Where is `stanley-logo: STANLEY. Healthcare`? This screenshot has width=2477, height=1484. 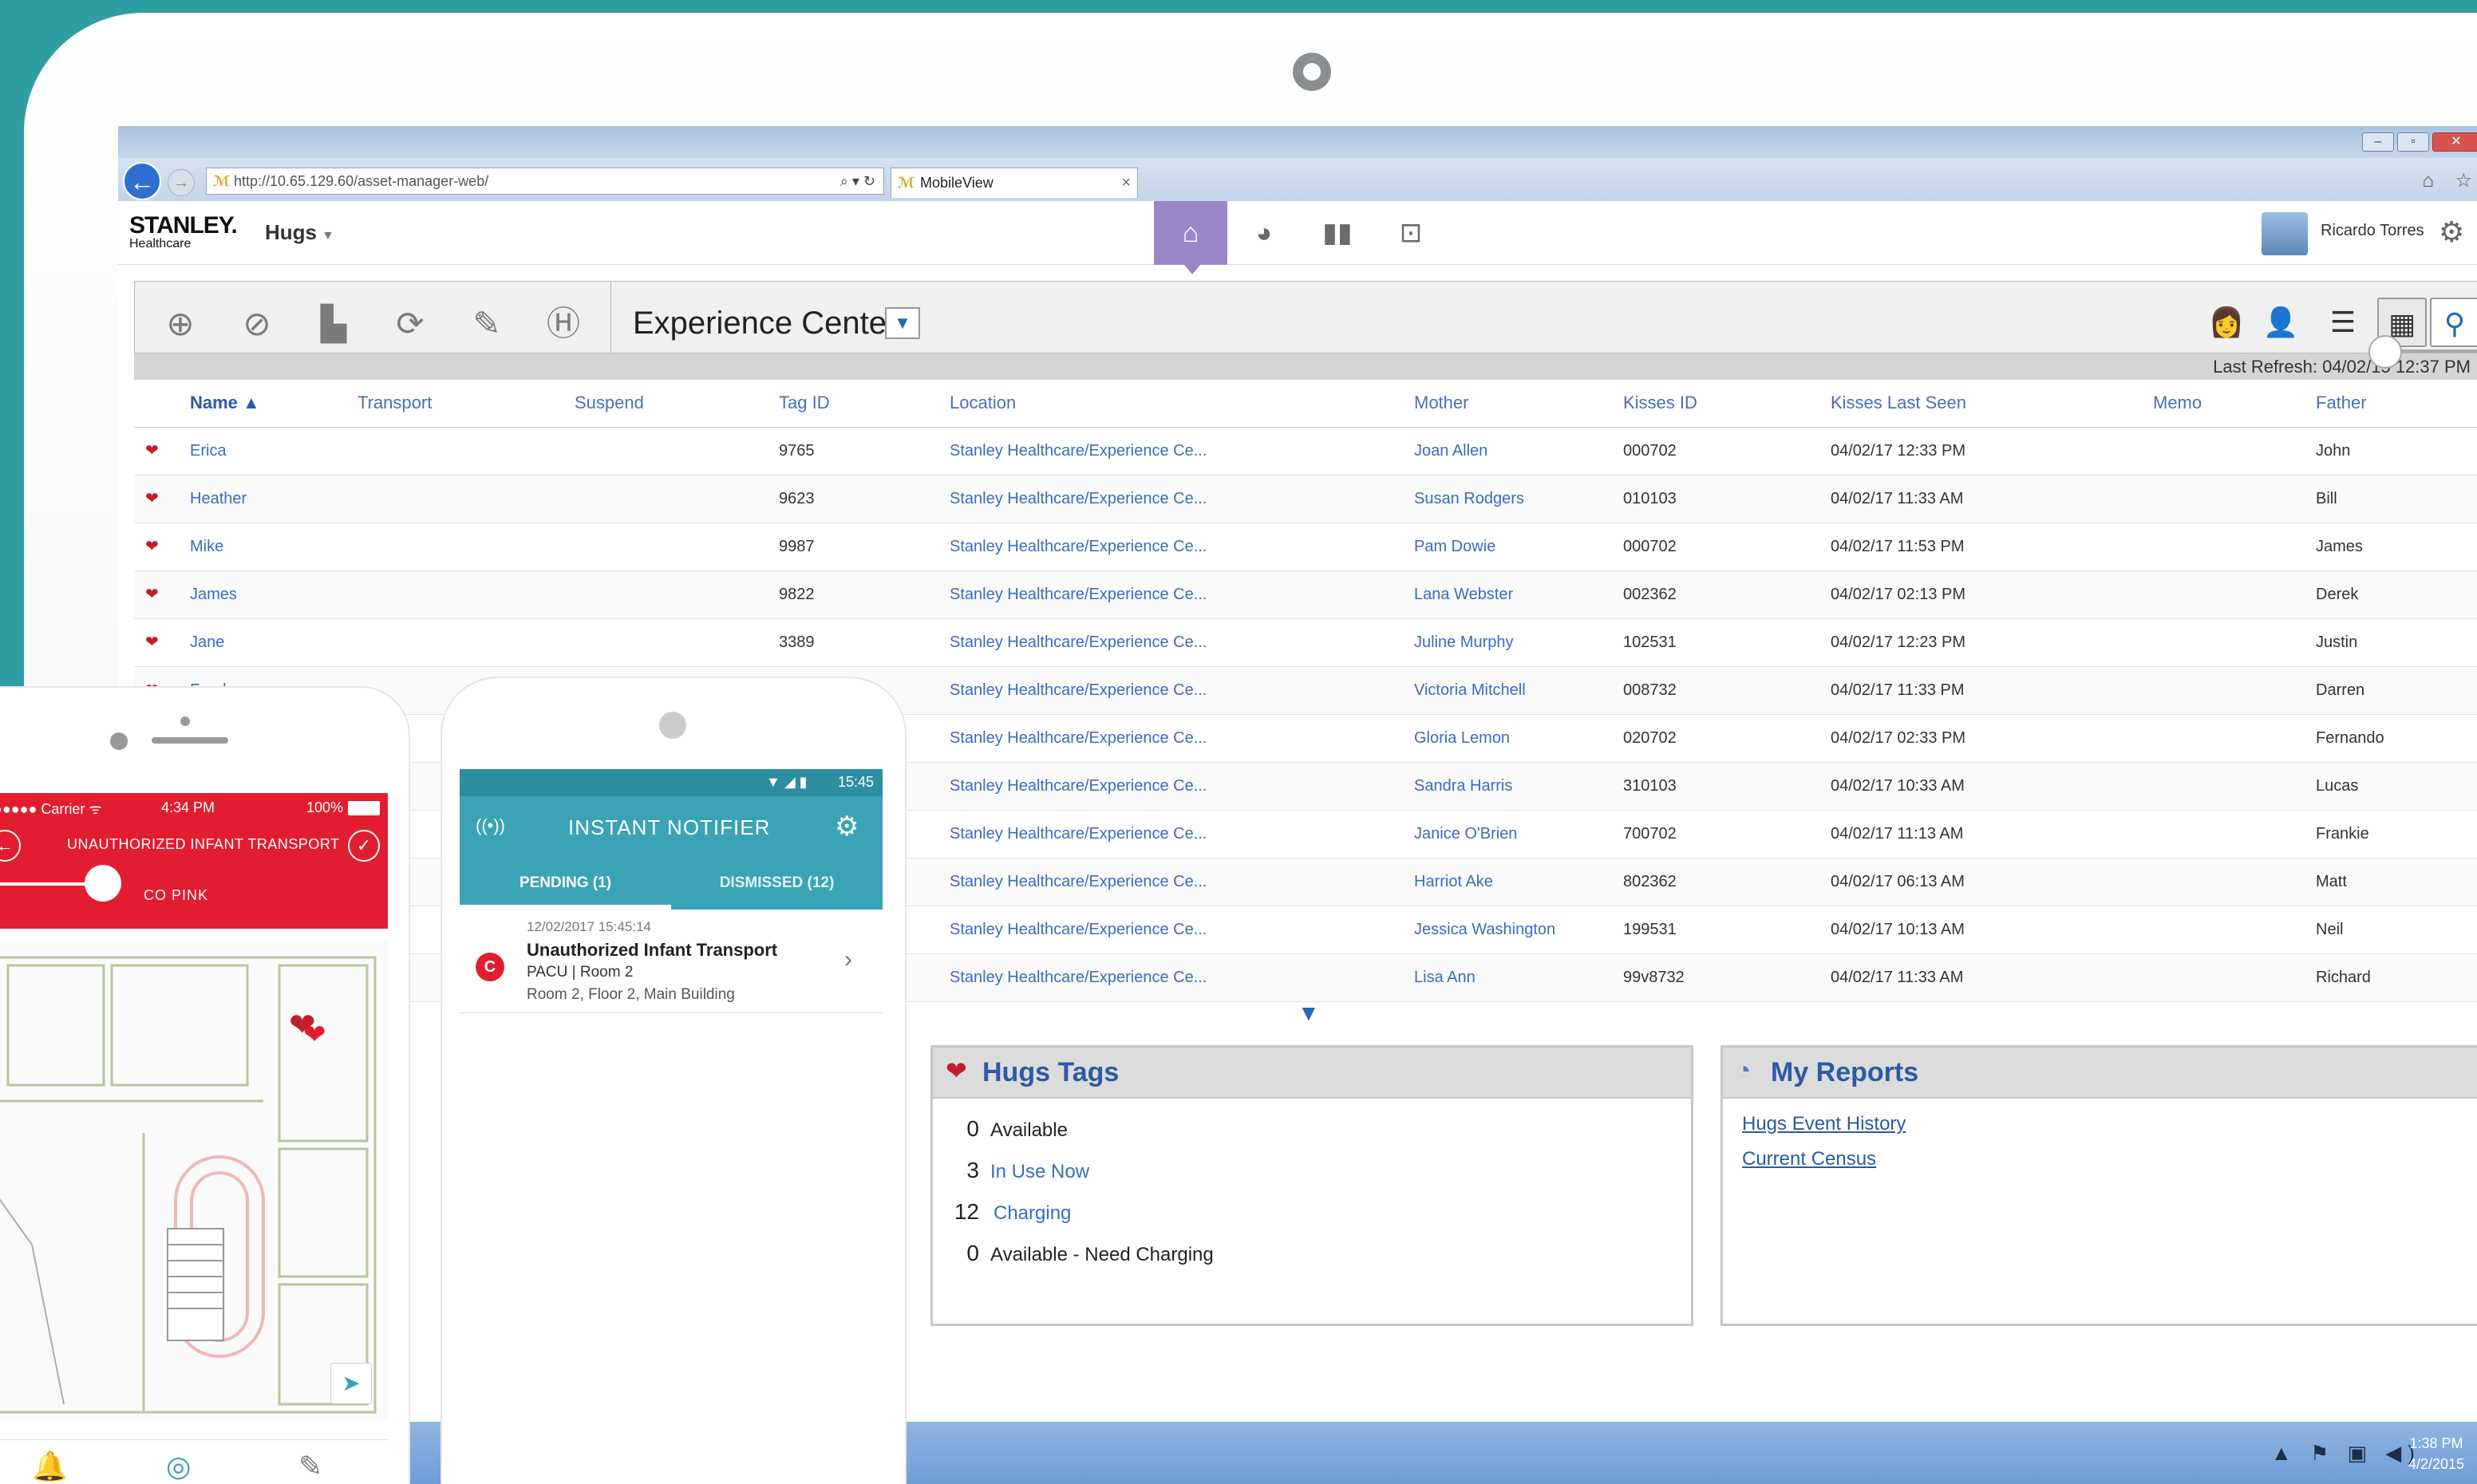
stanley-logo: STANLEY. Healthcare is located at coordinates (184, 232).